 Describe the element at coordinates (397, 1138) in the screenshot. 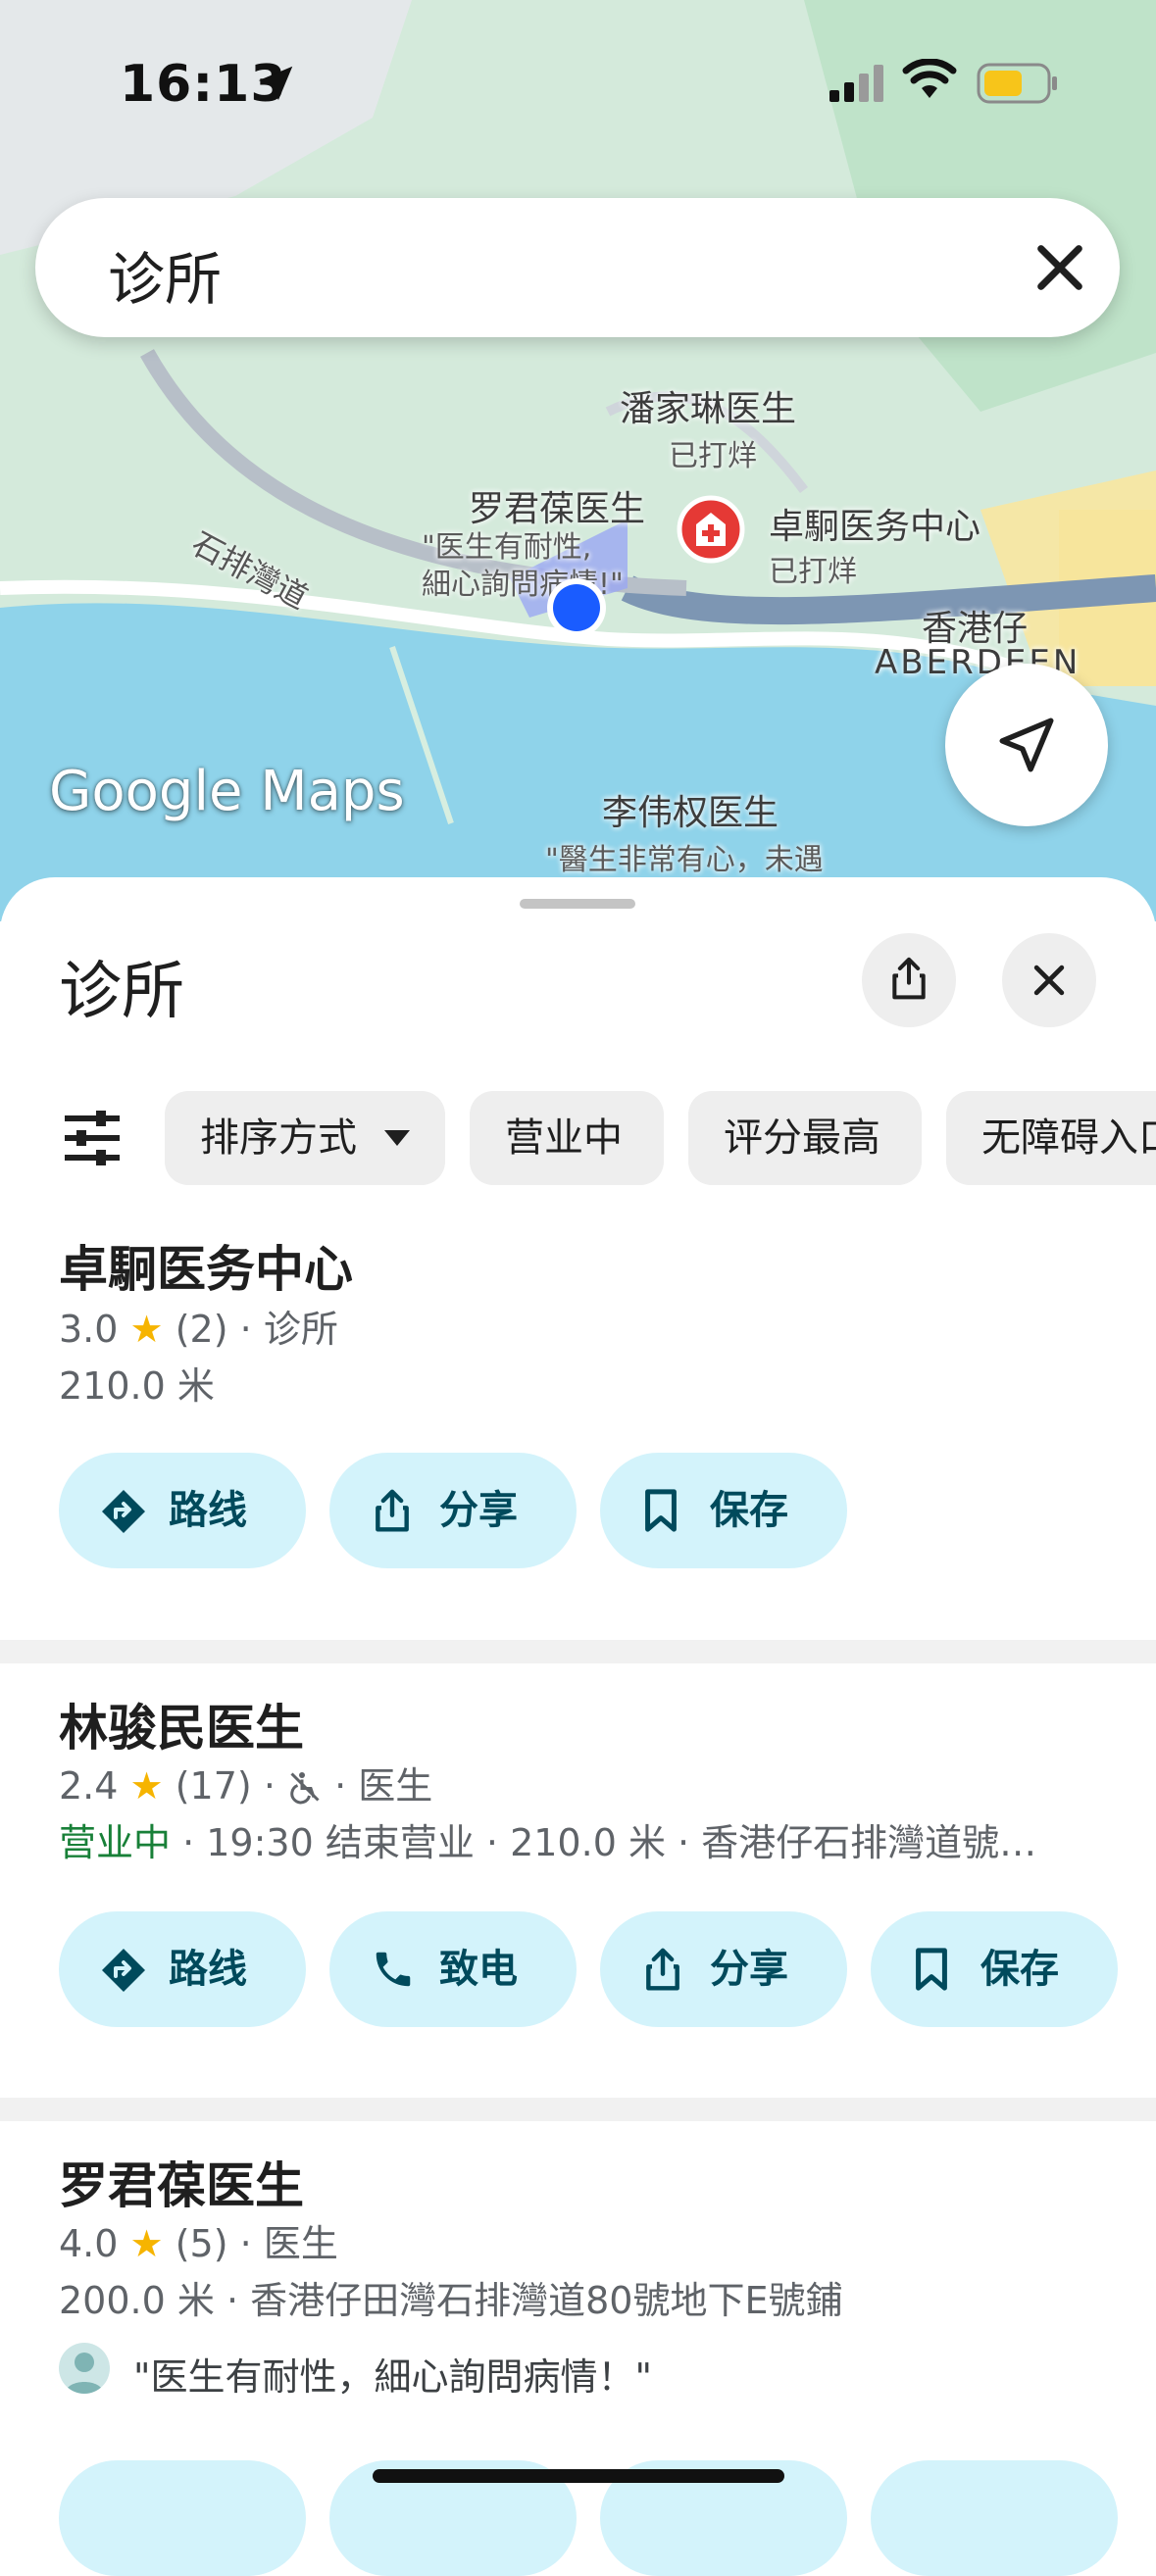

I see `dropdown-caret-icon` at that location.